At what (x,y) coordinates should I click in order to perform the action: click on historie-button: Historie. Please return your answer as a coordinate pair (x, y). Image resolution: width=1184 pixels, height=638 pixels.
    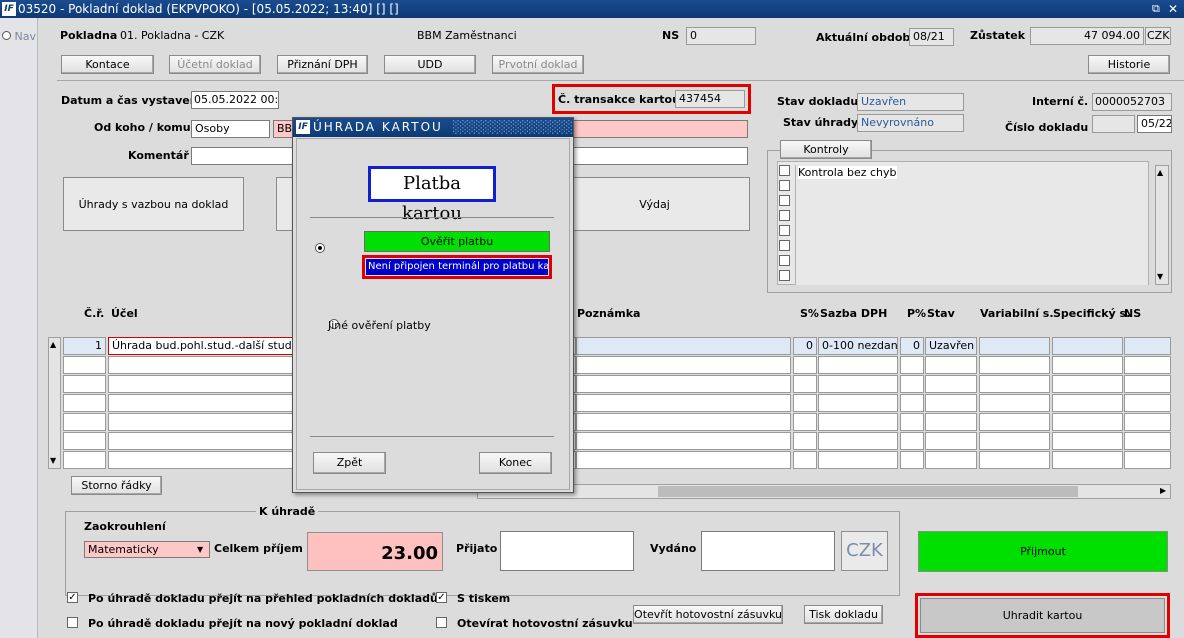
    Looking at the image, I should click on (1129, 64).